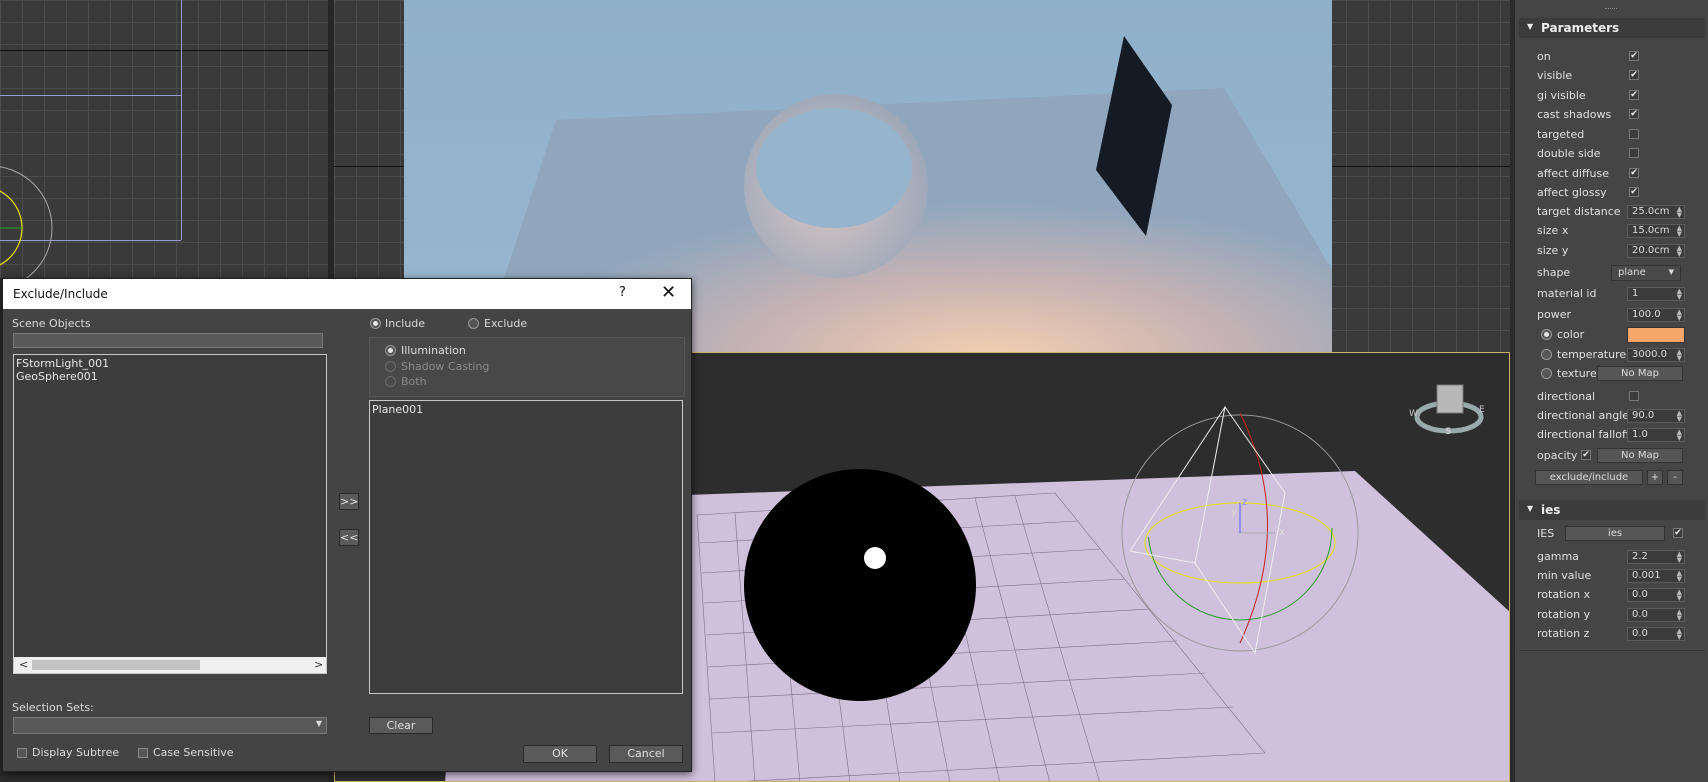 This screenshot has width=1708, height=782. Describe the element at coordinates (1634, 75) in the screenshot. I see `visible-checkbox: ✔` at that location.